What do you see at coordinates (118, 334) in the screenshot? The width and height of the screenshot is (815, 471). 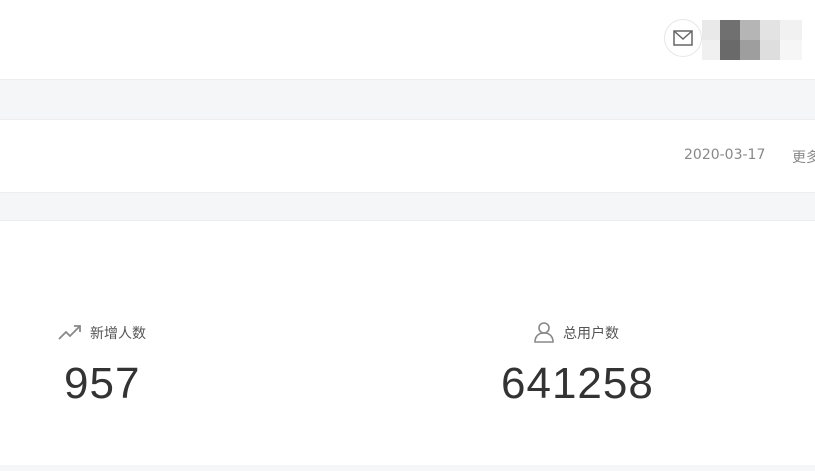 I see `stat-label-new-users: 新增人数` at bounding box center [118, 334].